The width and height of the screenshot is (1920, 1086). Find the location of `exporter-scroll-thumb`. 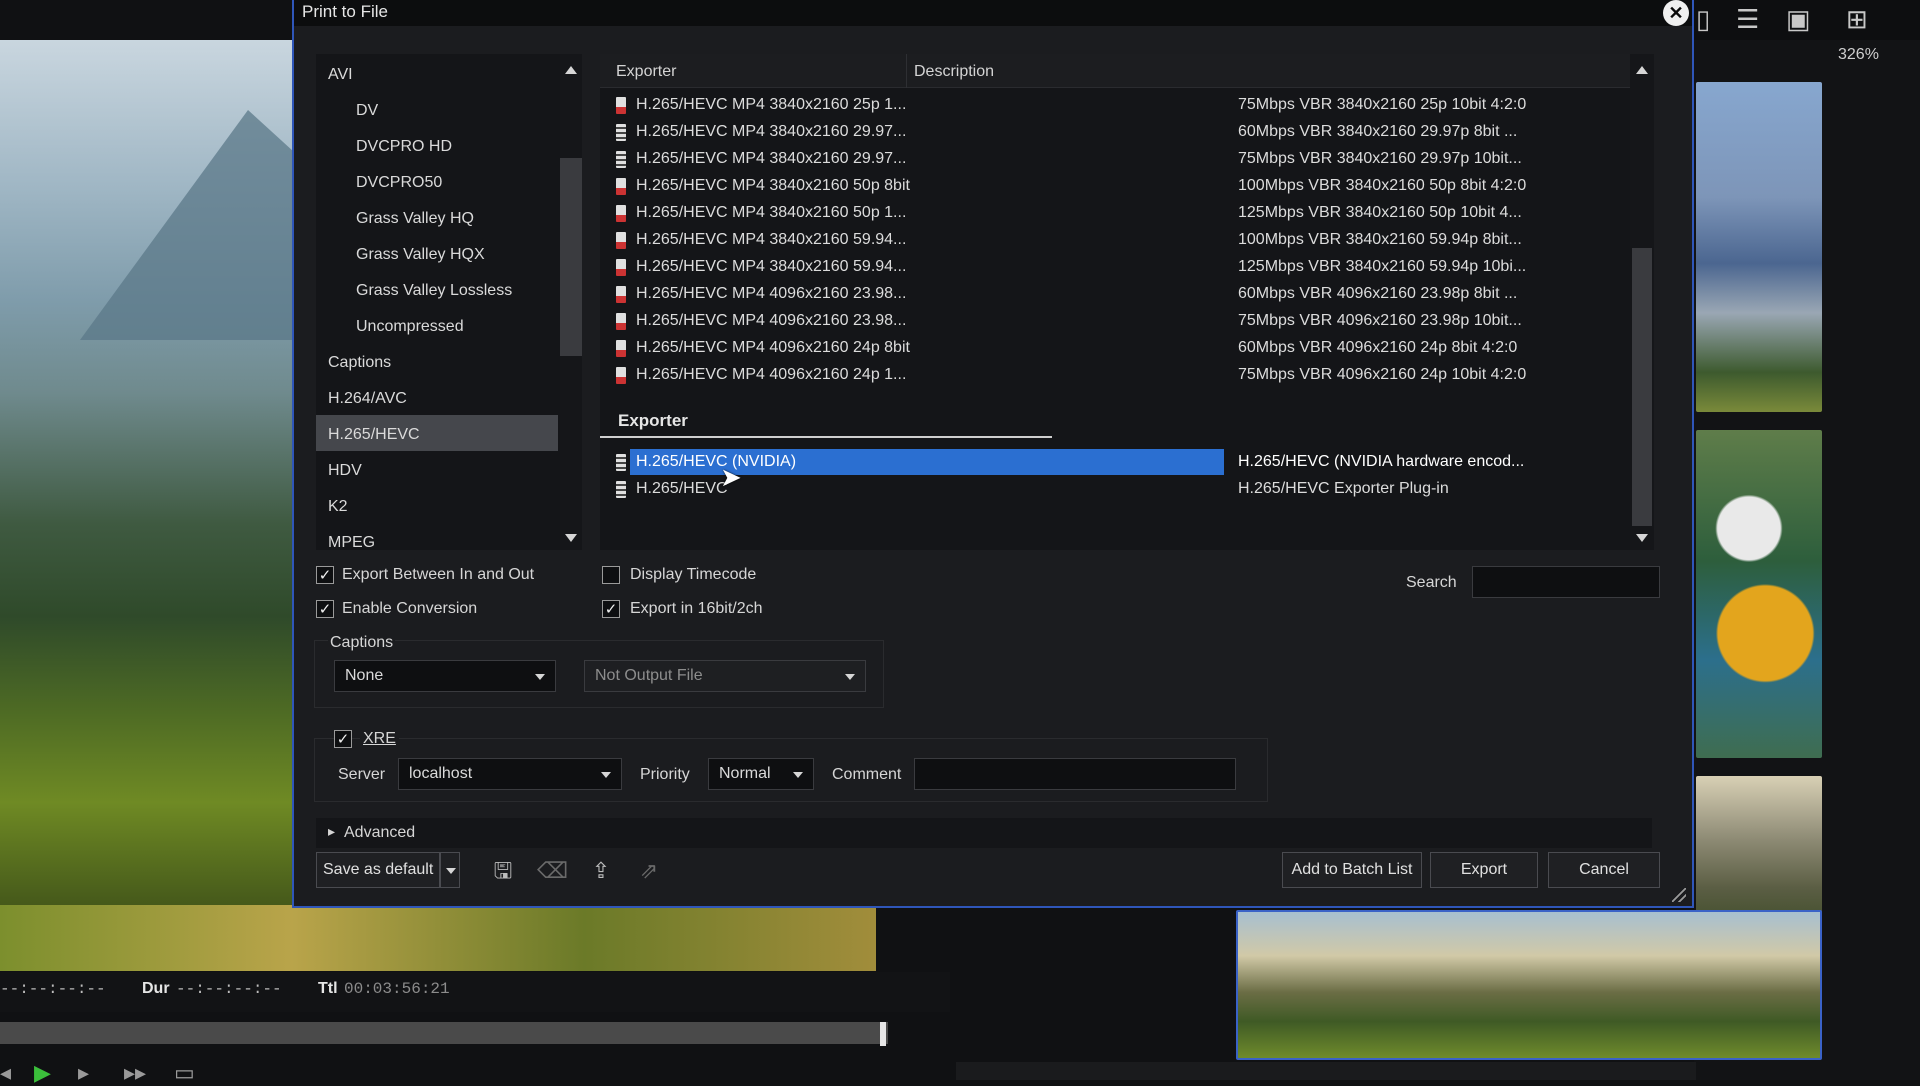

exporter-scroll-thumb is located at coordinates (1642, 387).